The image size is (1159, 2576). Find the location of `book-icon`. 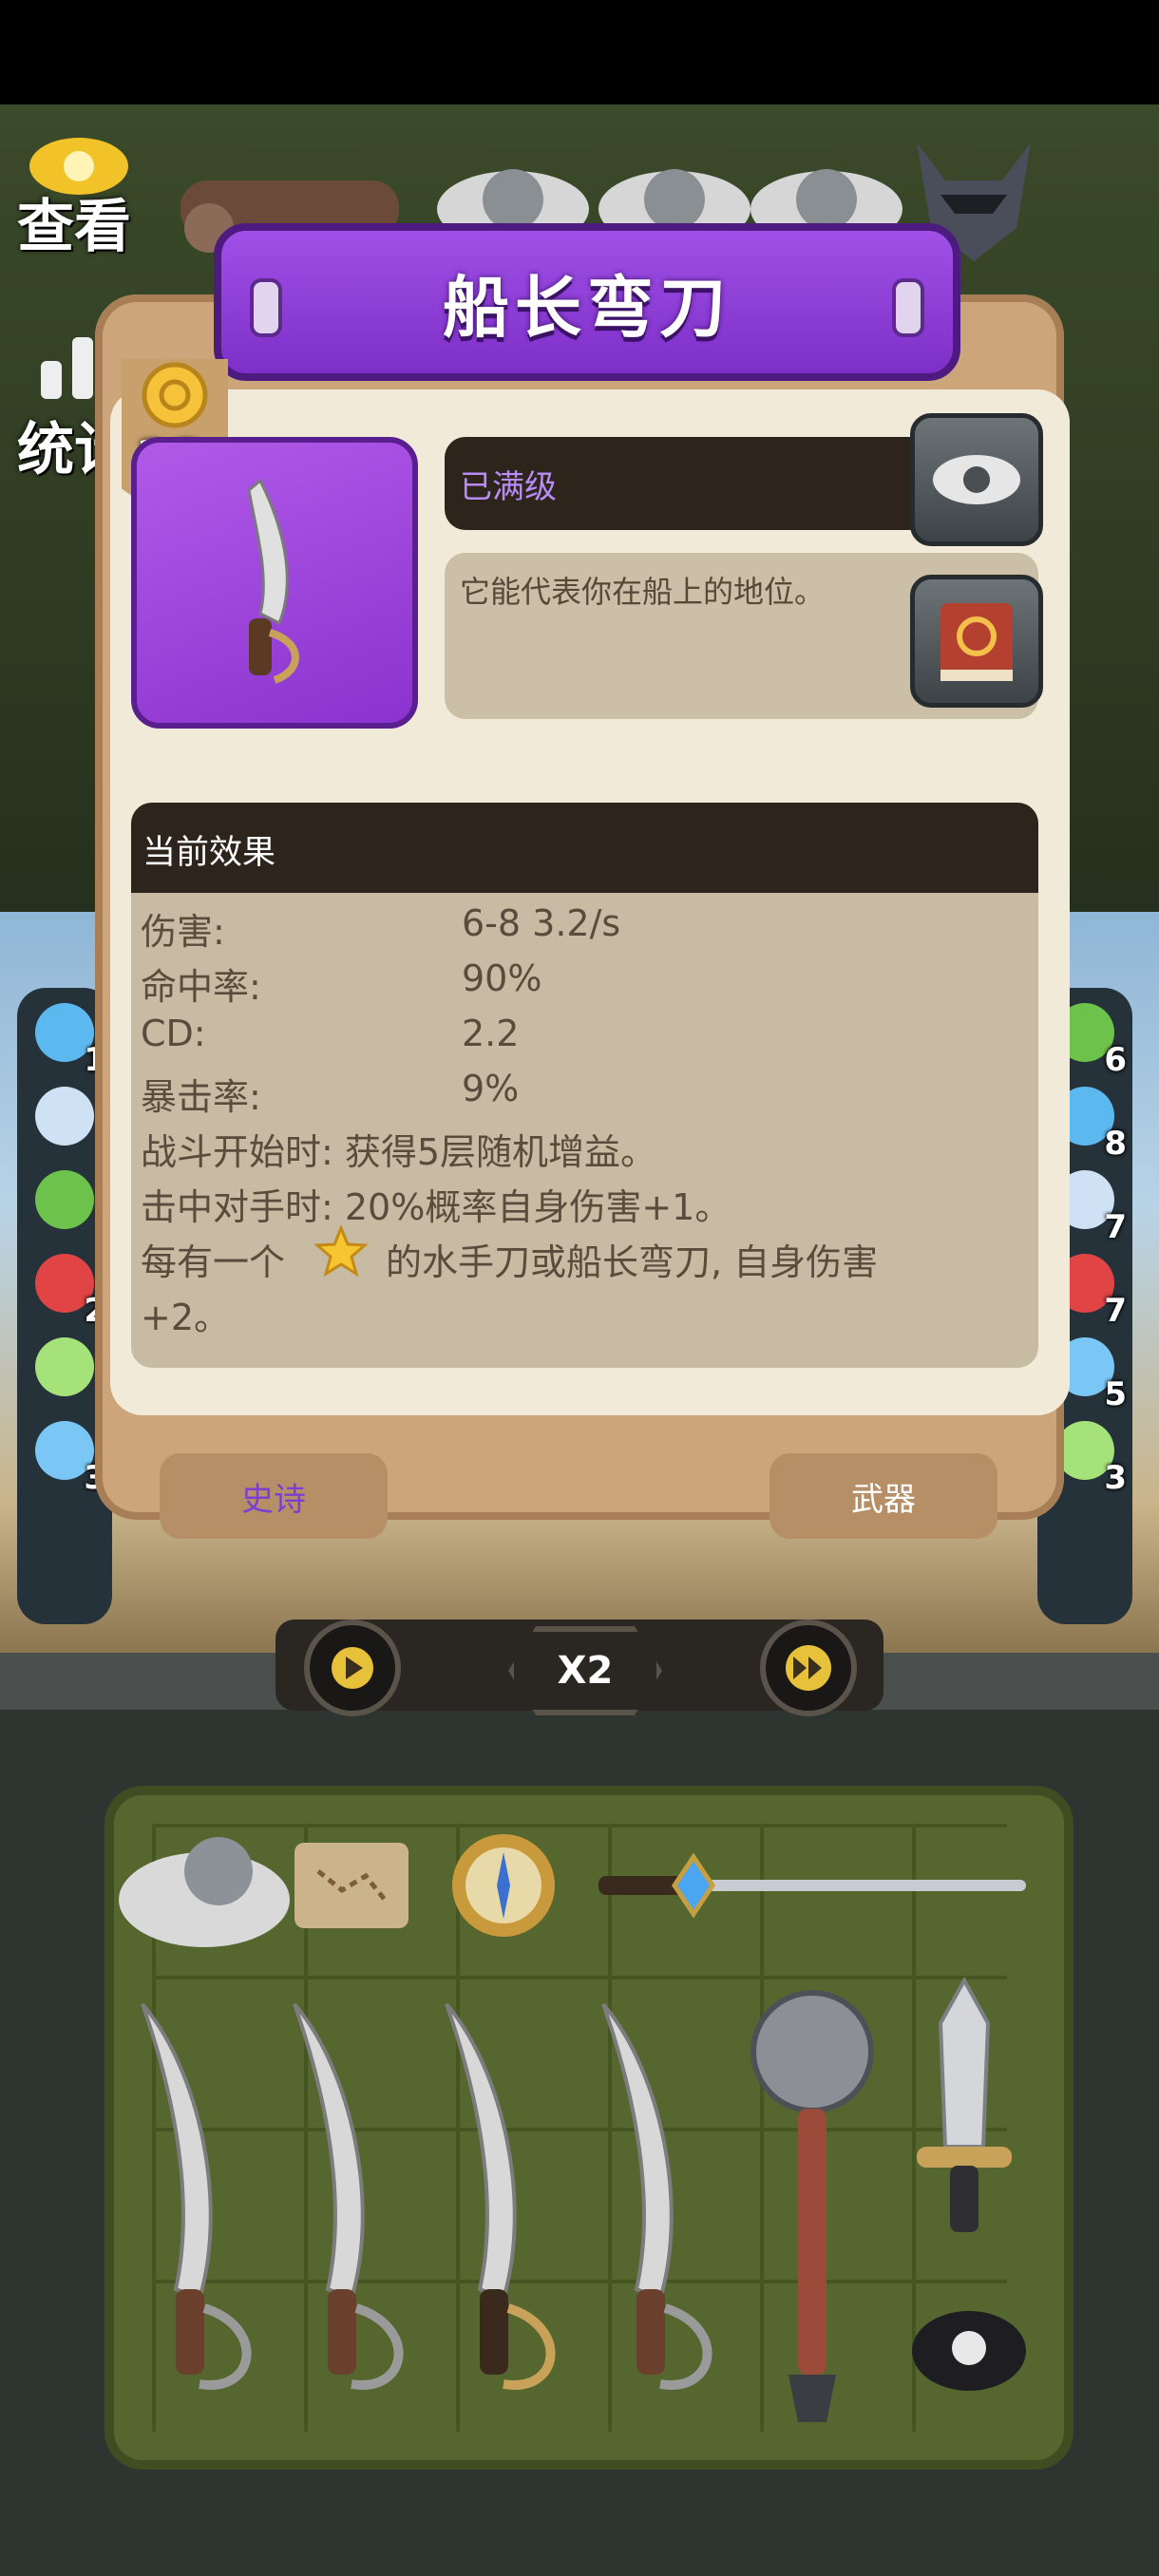

book-icon is located at coordinates (976, 642).